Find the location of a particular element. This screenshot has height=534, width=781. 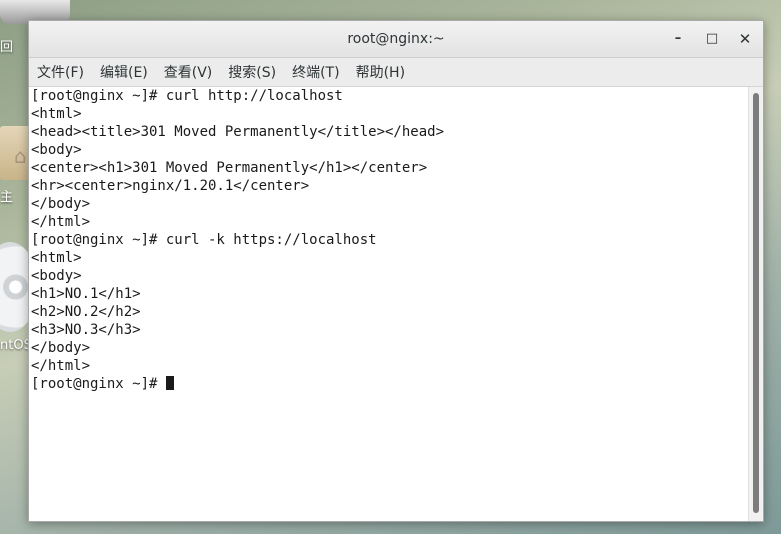

desktop-label-trash: 回 is located at coordinates (7, 47).